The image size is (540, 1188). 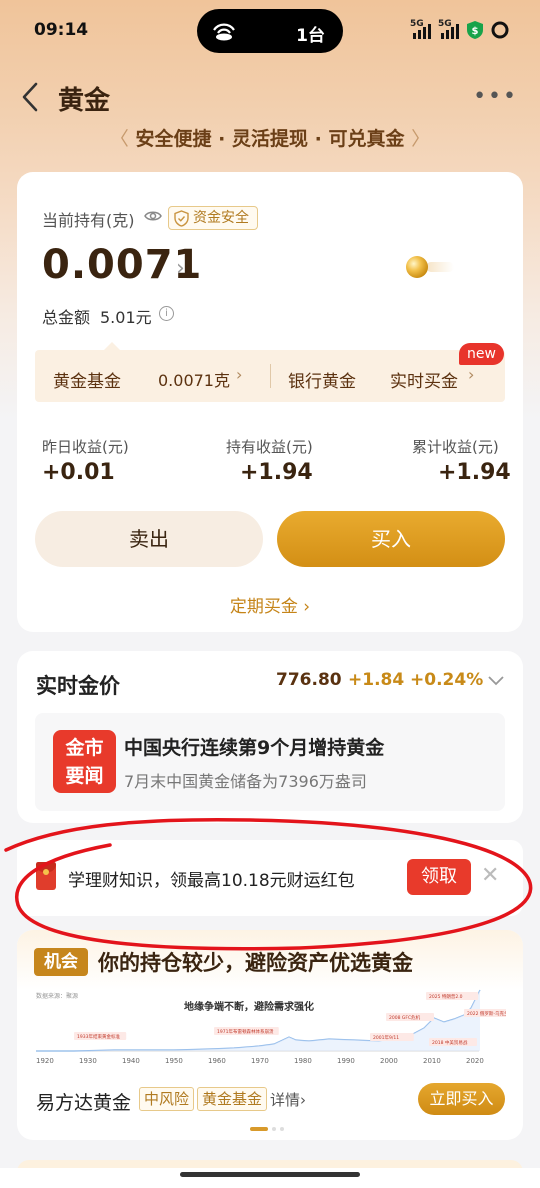 I want to click on strip-pointer, so click(x=112, y=346).